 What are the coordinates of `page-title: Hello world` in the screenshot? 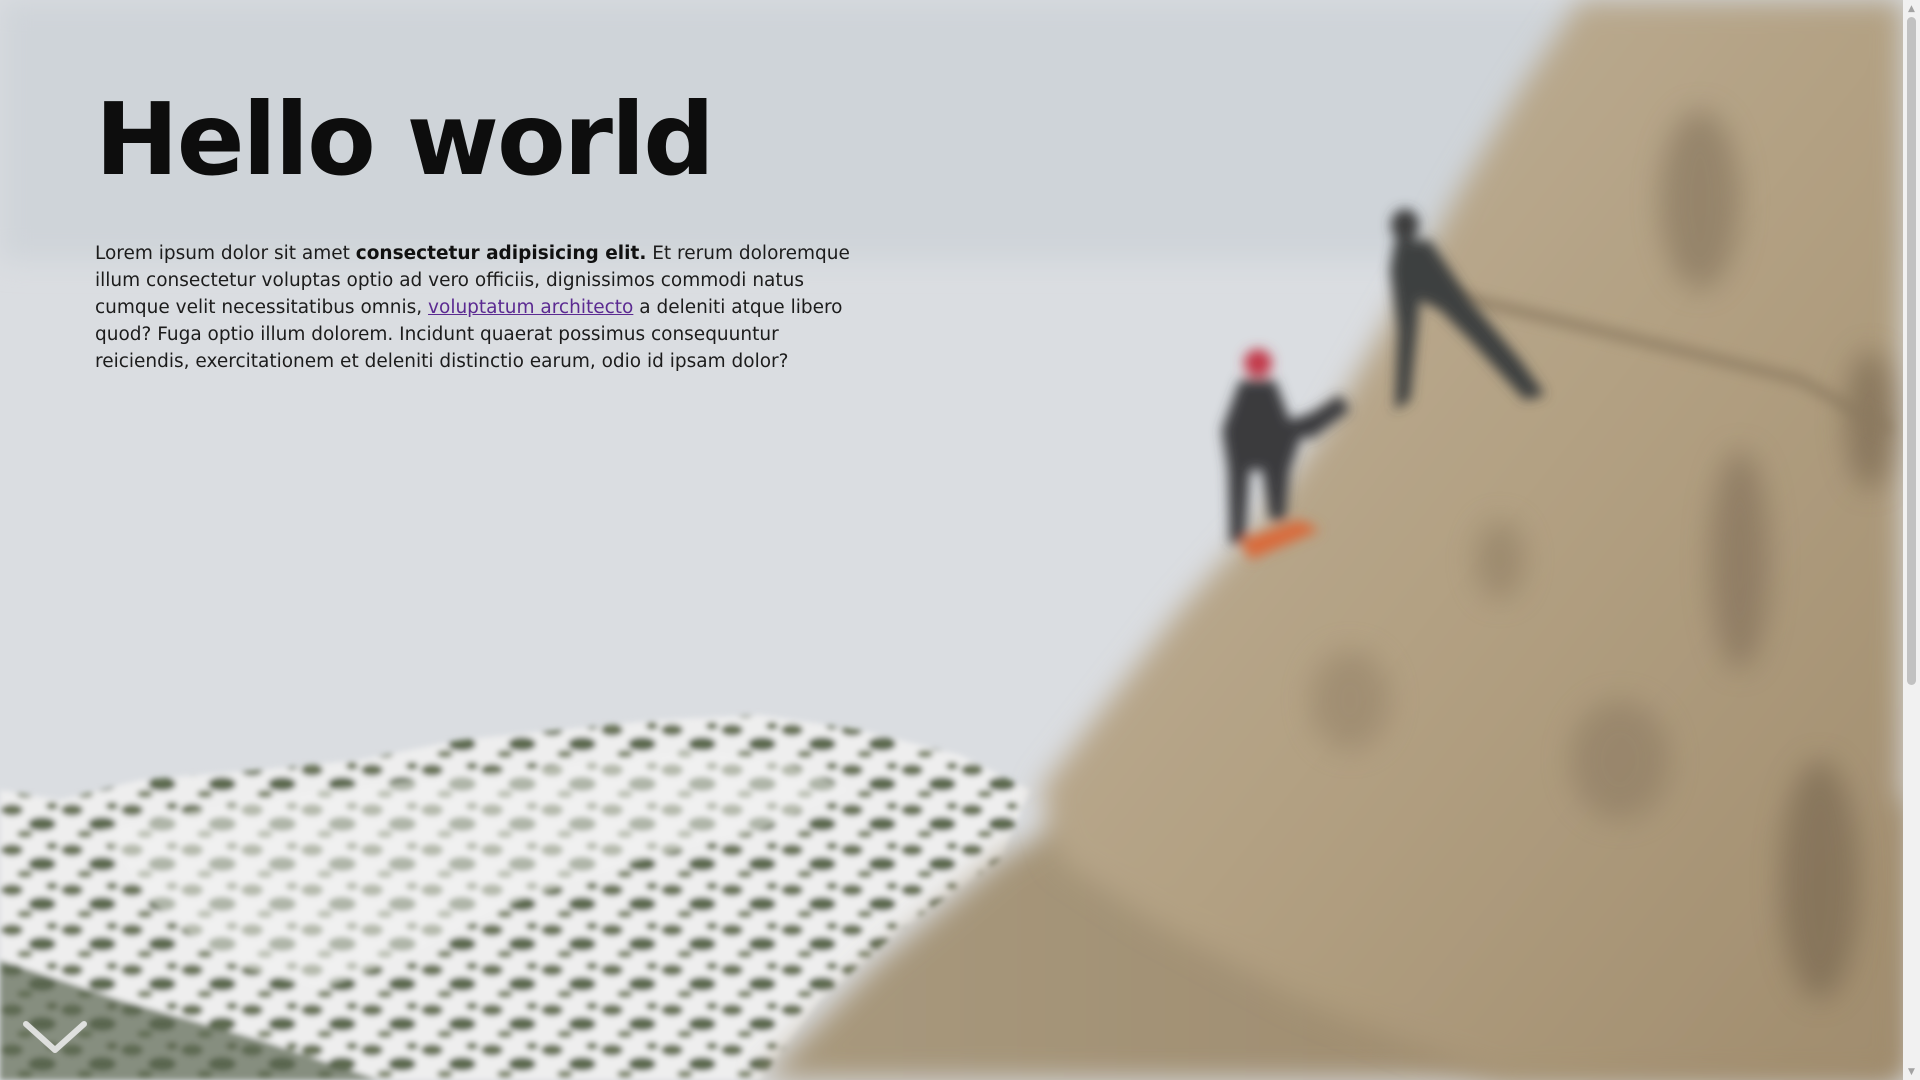 It's located at (405, 139).